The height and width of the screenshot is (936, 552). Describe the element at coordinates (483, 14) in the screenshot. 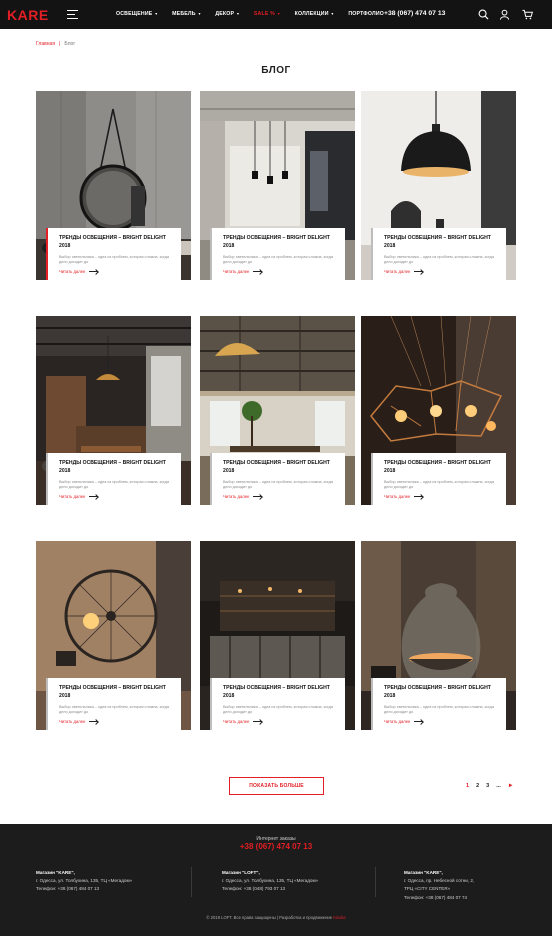

I see `search-icon` at that location.